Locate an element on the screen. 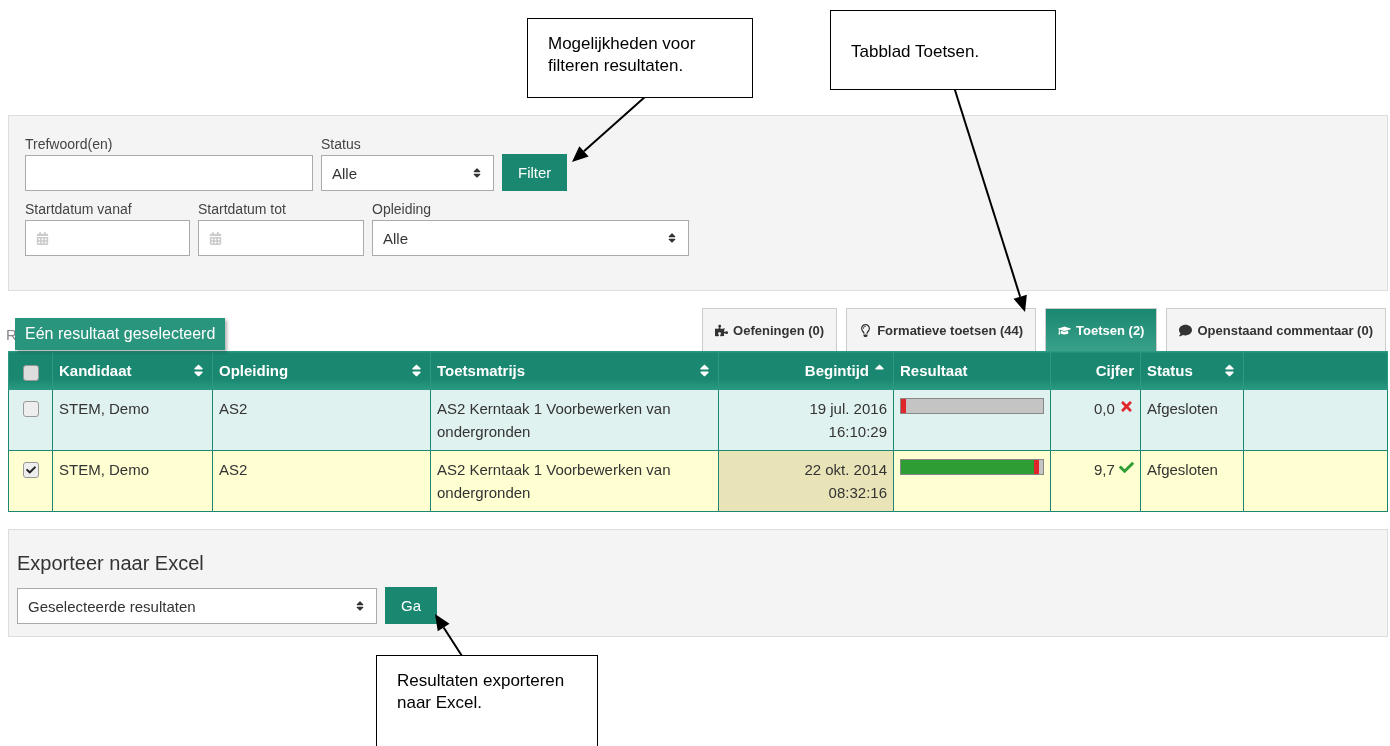 The width and height of the screenshot is (1390, 746). table-row: STEM, Demo AS2 AS2 Kerntaak 1 Voorbewerken van ondergronden 22 okt. 2014 08:32:16 9,7 Afgesloten is located at coordinates (698, 481).